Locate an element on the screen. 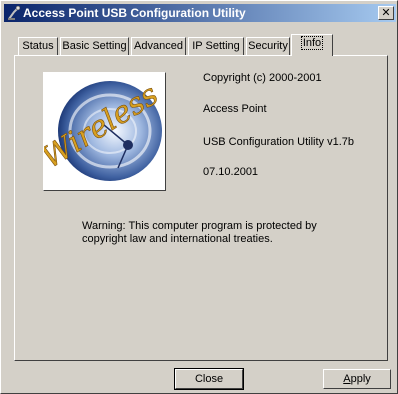 The image size is (398, 394). tab-security: Security is located at coordinates (268, 46).